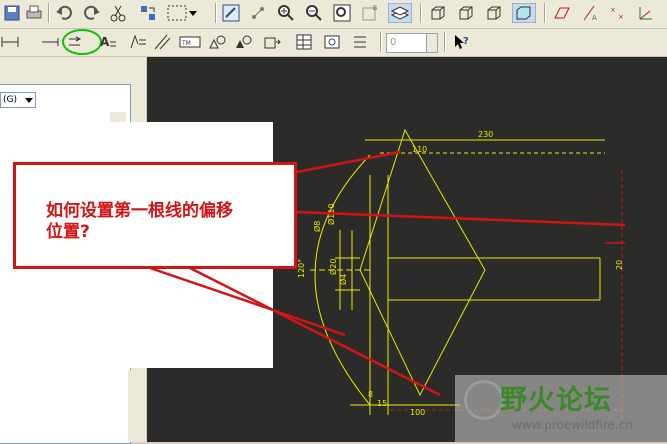  I want to click on question-callout: 如何设置第一根线的偏移 位置?, so click(155, 215).